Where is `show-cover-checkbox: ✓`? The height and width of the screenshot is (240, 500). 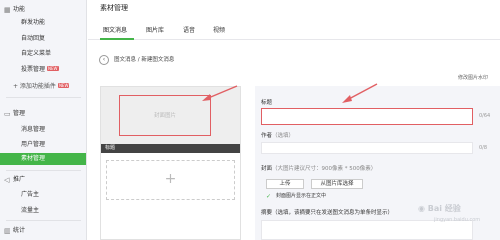
show-cover-checkbox: ✓ is located at coordinates (269, 197).